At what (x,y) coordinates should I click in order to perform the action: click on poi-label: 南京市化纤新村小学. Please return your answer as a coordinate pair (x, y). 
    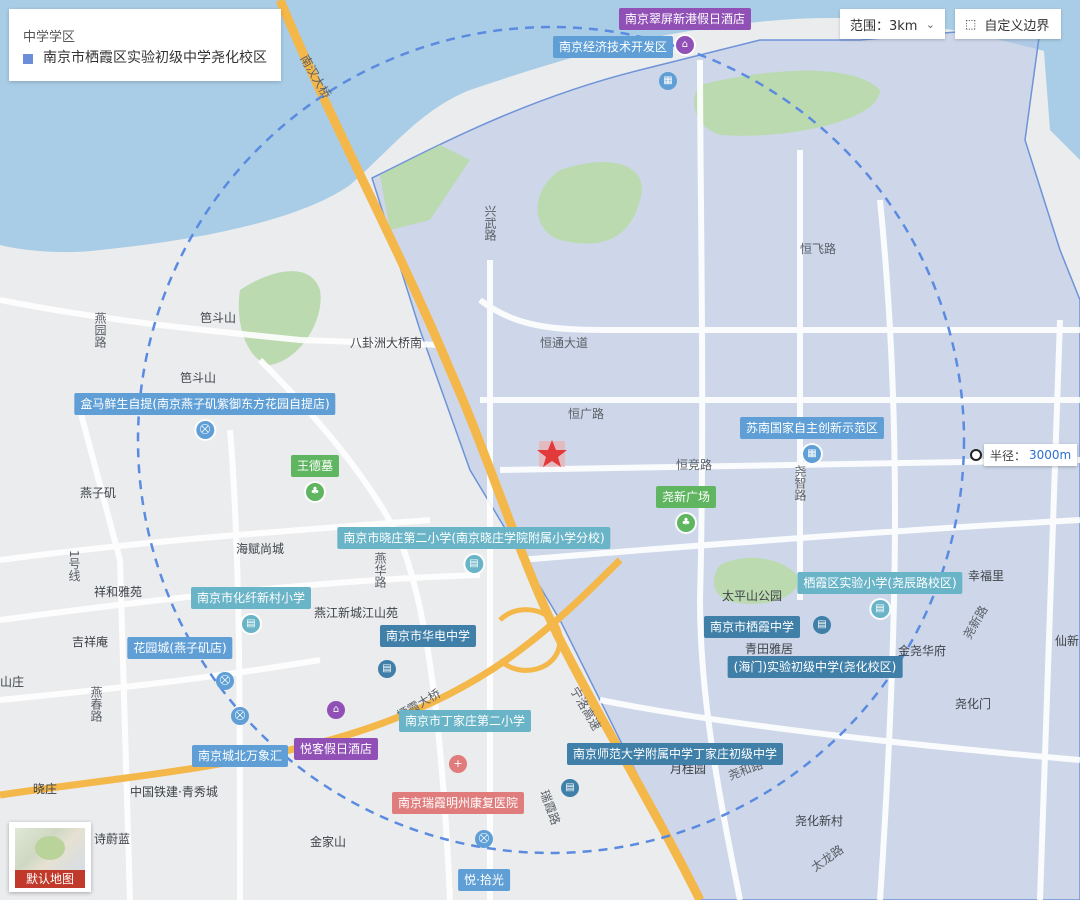
    Looking at the image, I should click on (251, 598).